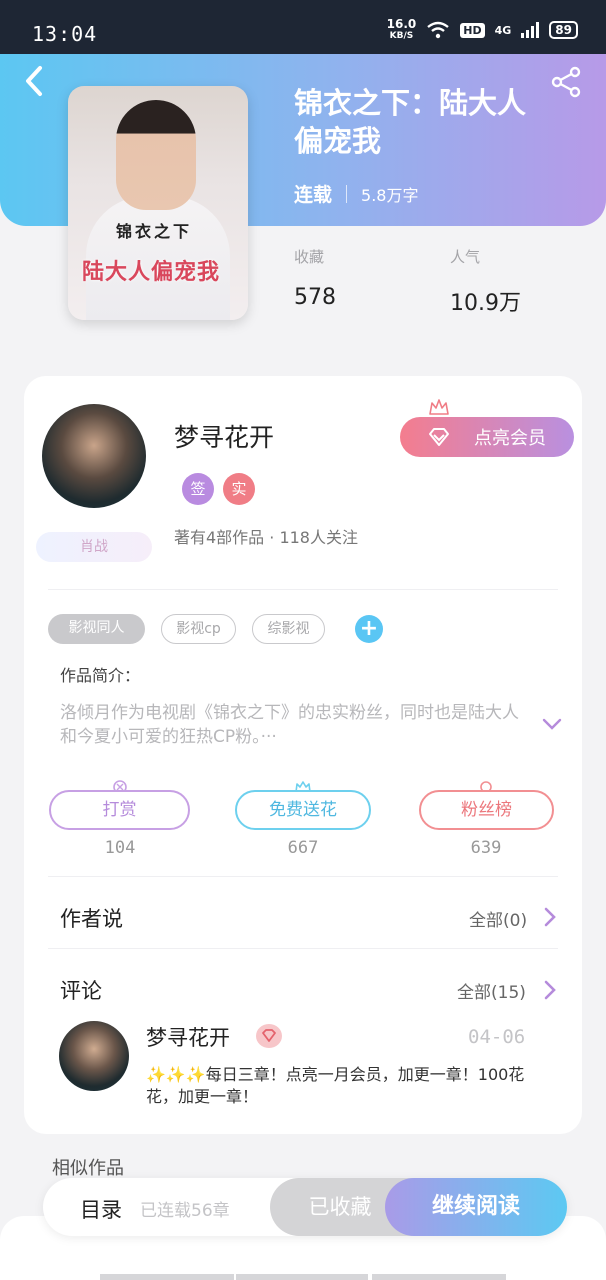 The width and height of the screenshot is (606, 1280). Describe the element at coordinates (303, 848) in the screenshot. I see `flower-count: 667` at that location.